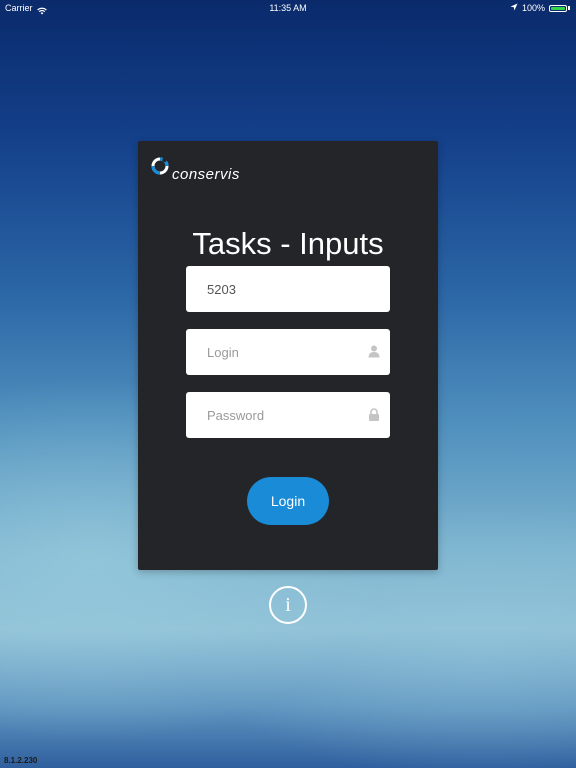 This screenshot has width=576, height=768. What do you see at coordinates (21, 760) in the screenshot?
I see `version-label: 8.1.2.230` at bounding box center [21, 760].